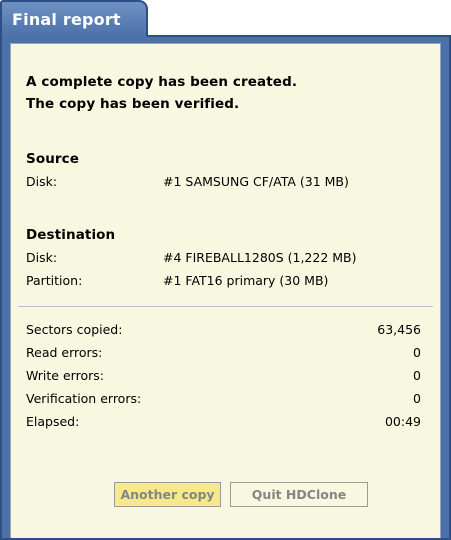  I want to click on stat-value-read-errors: 0, so click(417, 352).